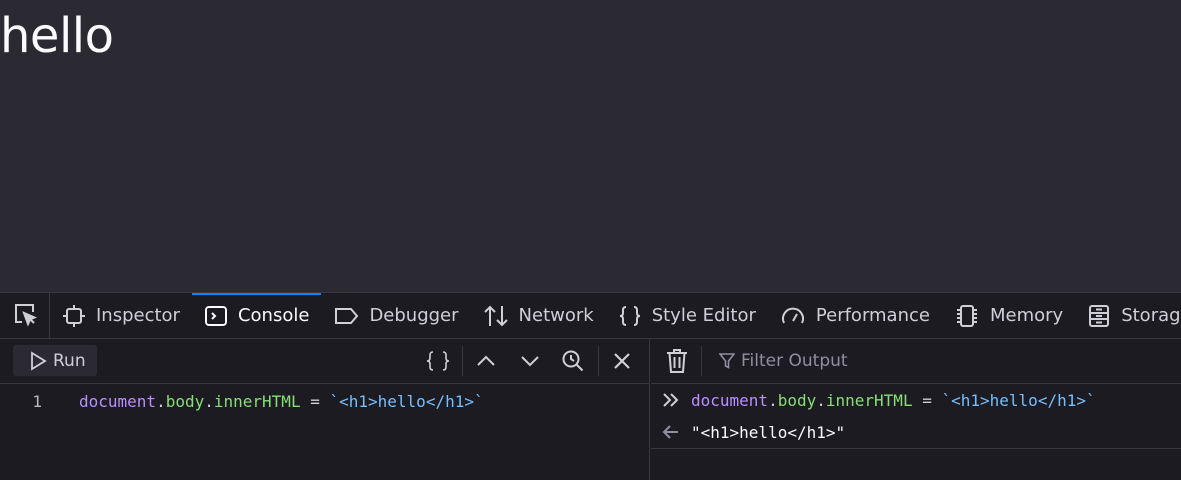 Image resolution: width=1181 pixels, height=480 pixels. Describe the element at coordinates (74, 316) in the screenshot. I see `inspector-icon` at that location.